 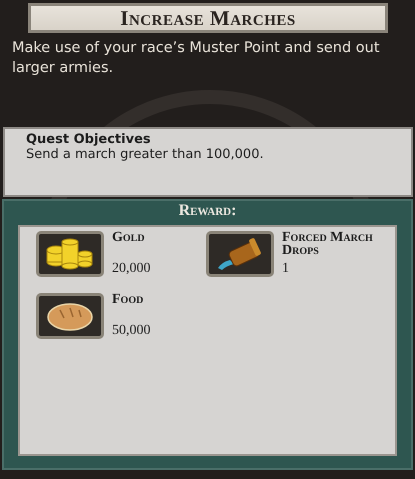 What do you see at coordinates (128, 299) in the screenshot?
I see `reward-name: Food` at bounding box center [128, 299].